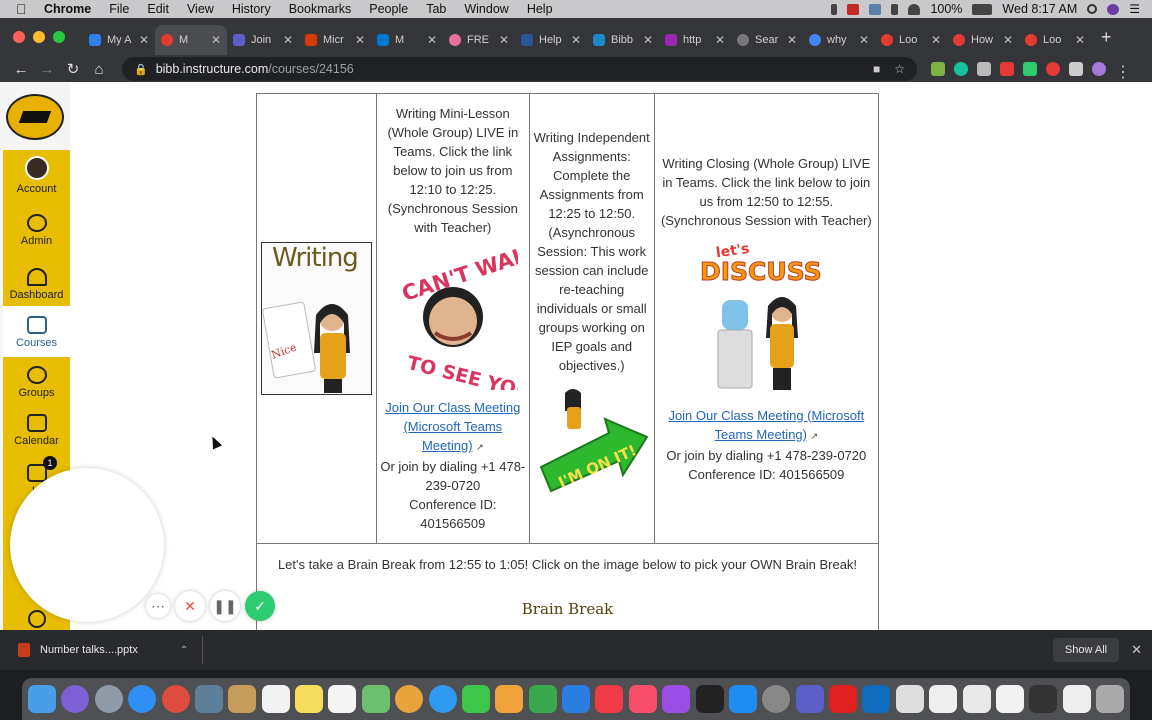  I want to click on browser-tab-active: M ✕, so click(191, 40).